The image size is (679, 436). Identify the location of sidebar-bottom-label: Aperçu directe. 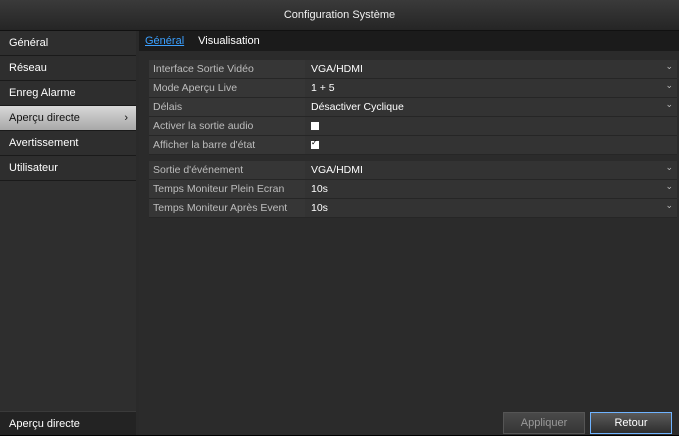
(44, 424).